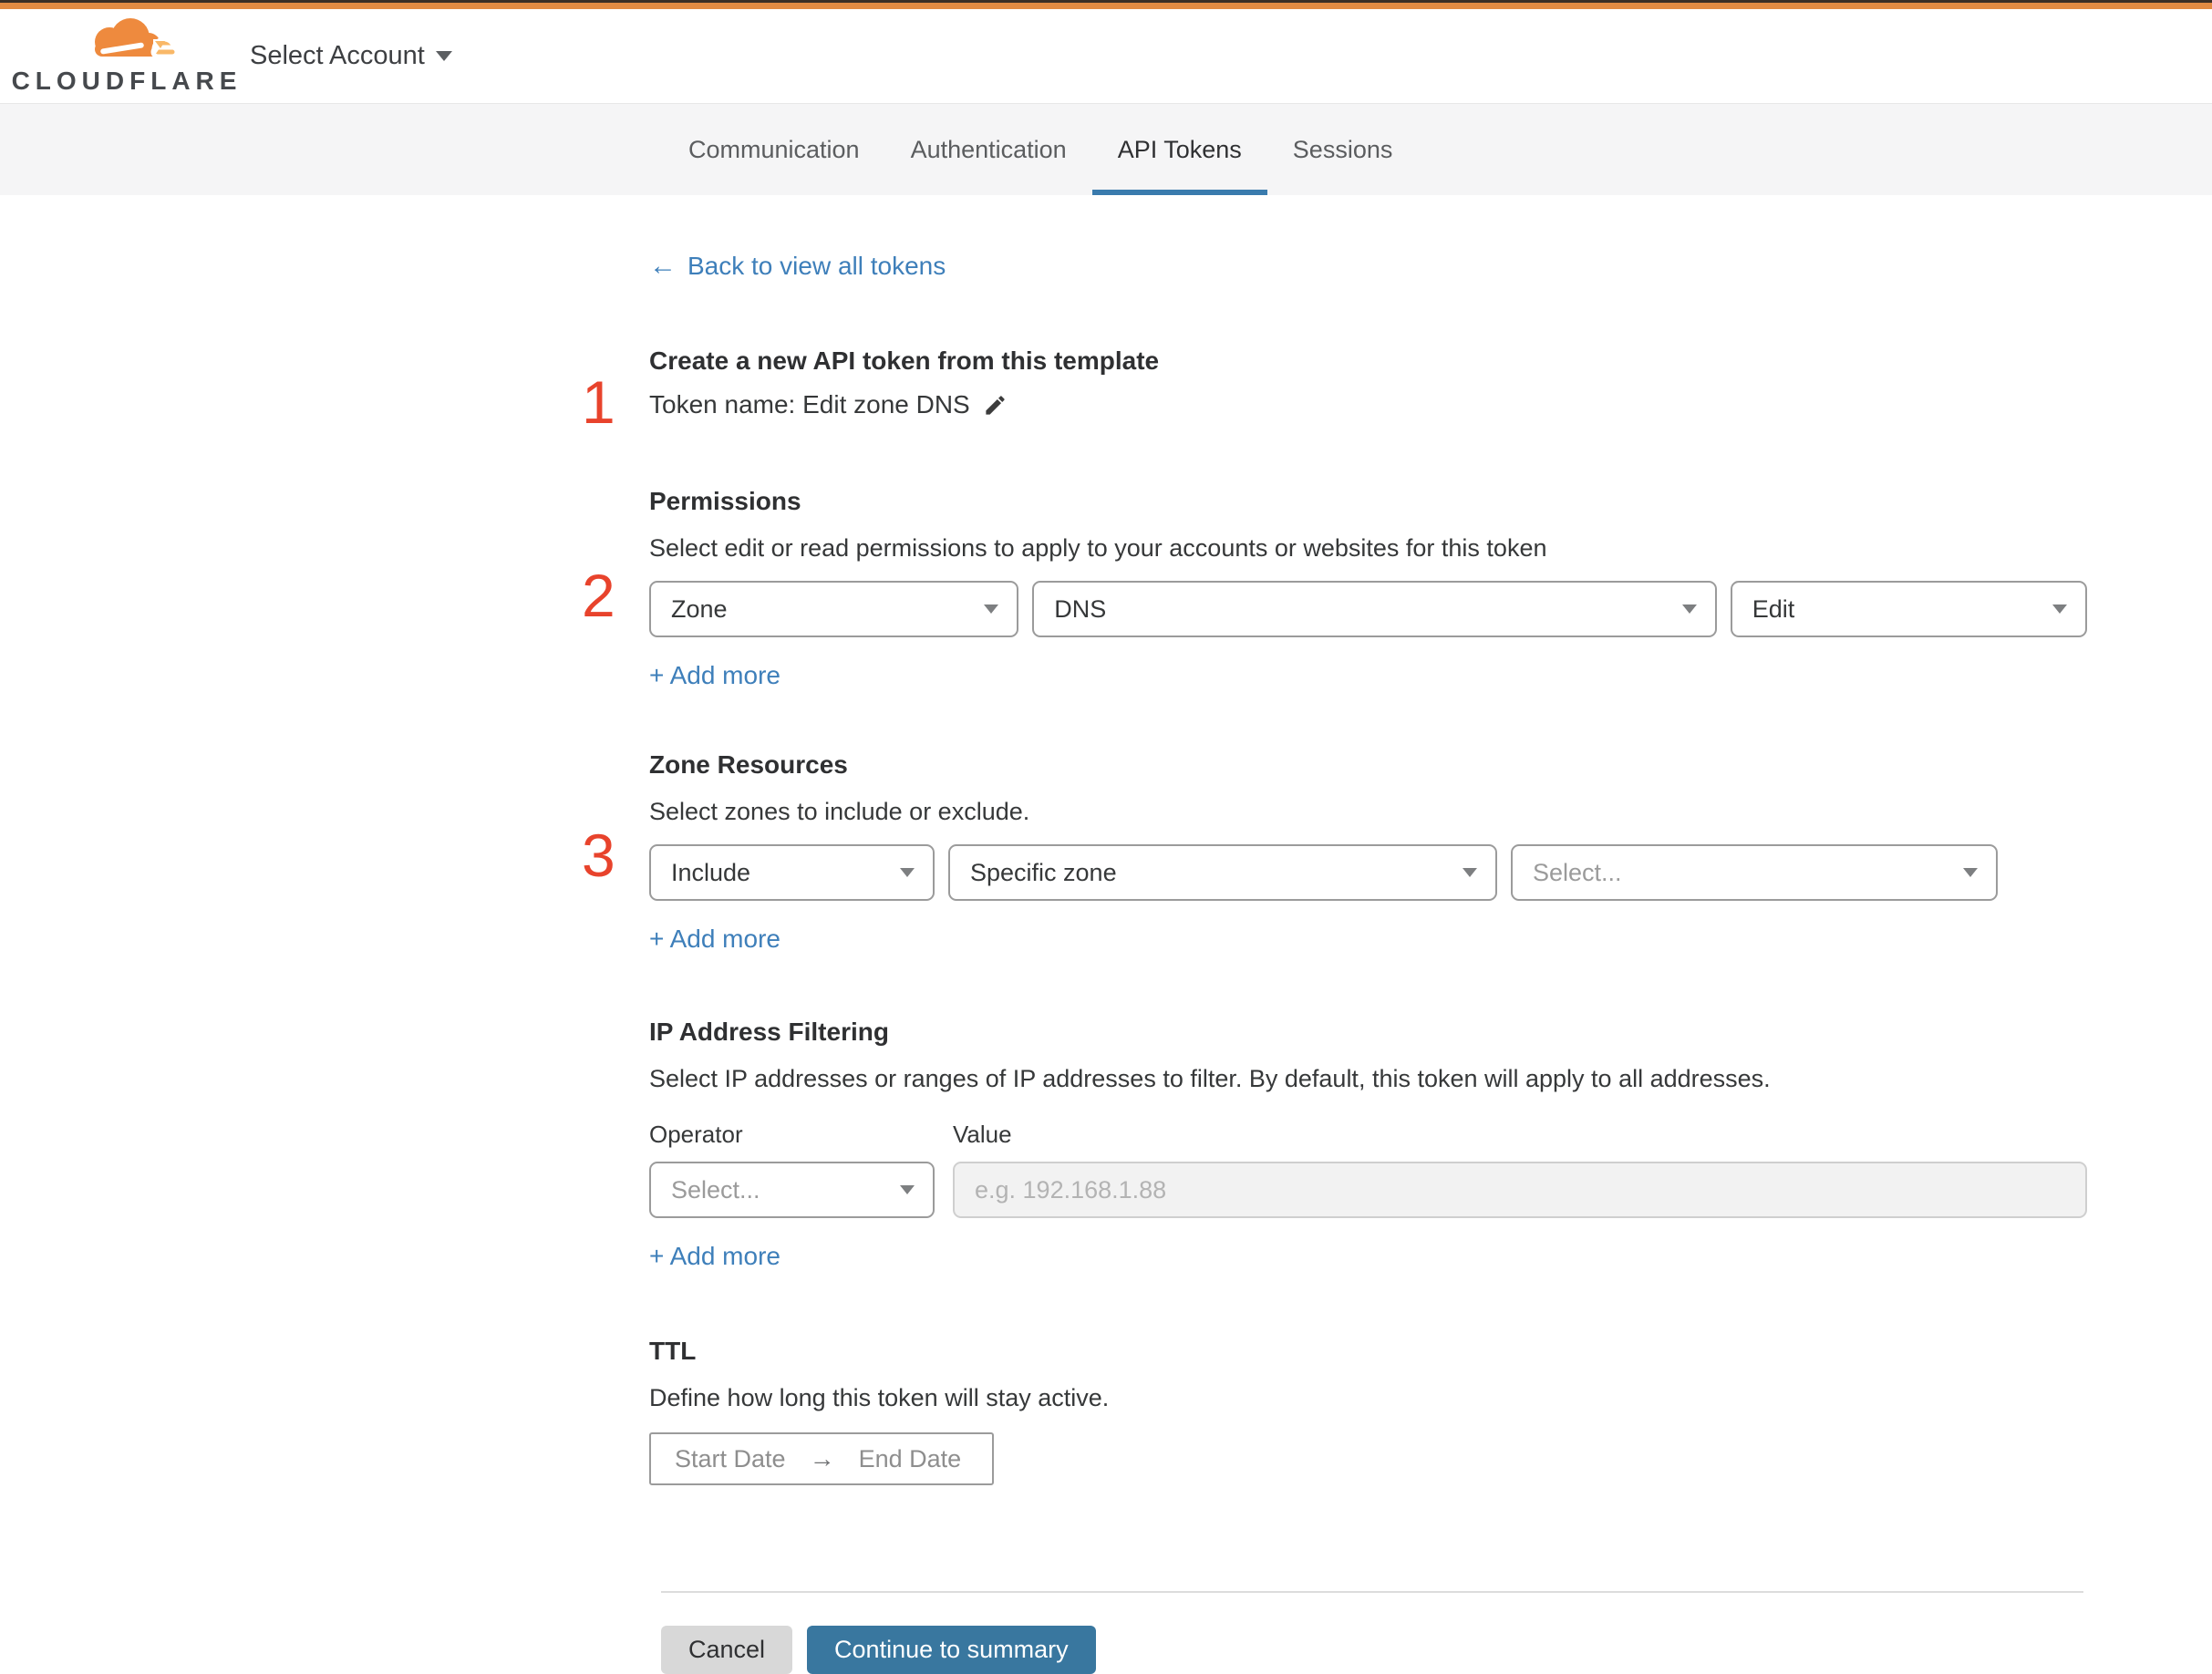  What do you see at coordinates (995, 405) in the screenshot?
I see `edit-token-name-icon` at bounding box center [995, 405].